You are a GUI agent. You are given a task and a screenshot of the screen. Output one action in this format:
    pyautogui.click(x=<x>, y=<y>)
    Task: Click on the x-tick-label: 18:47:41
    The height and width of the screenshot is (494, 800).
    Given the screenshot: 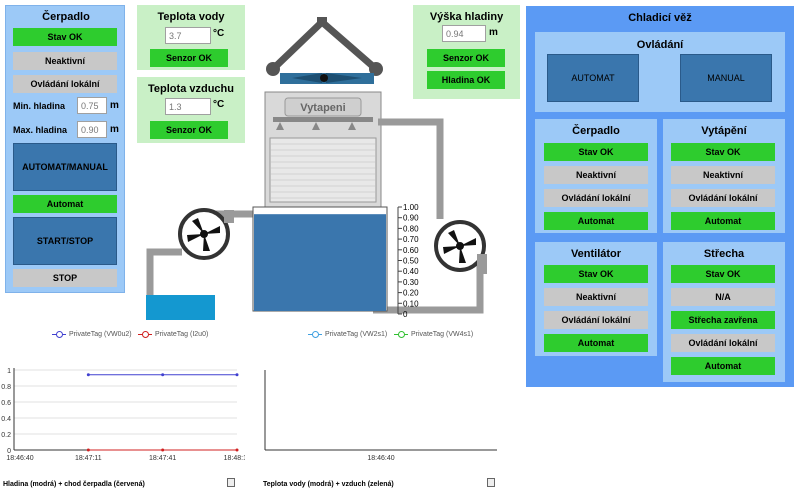 What is the action you would take?
    pyautogui.click(x=162, y=458)
    